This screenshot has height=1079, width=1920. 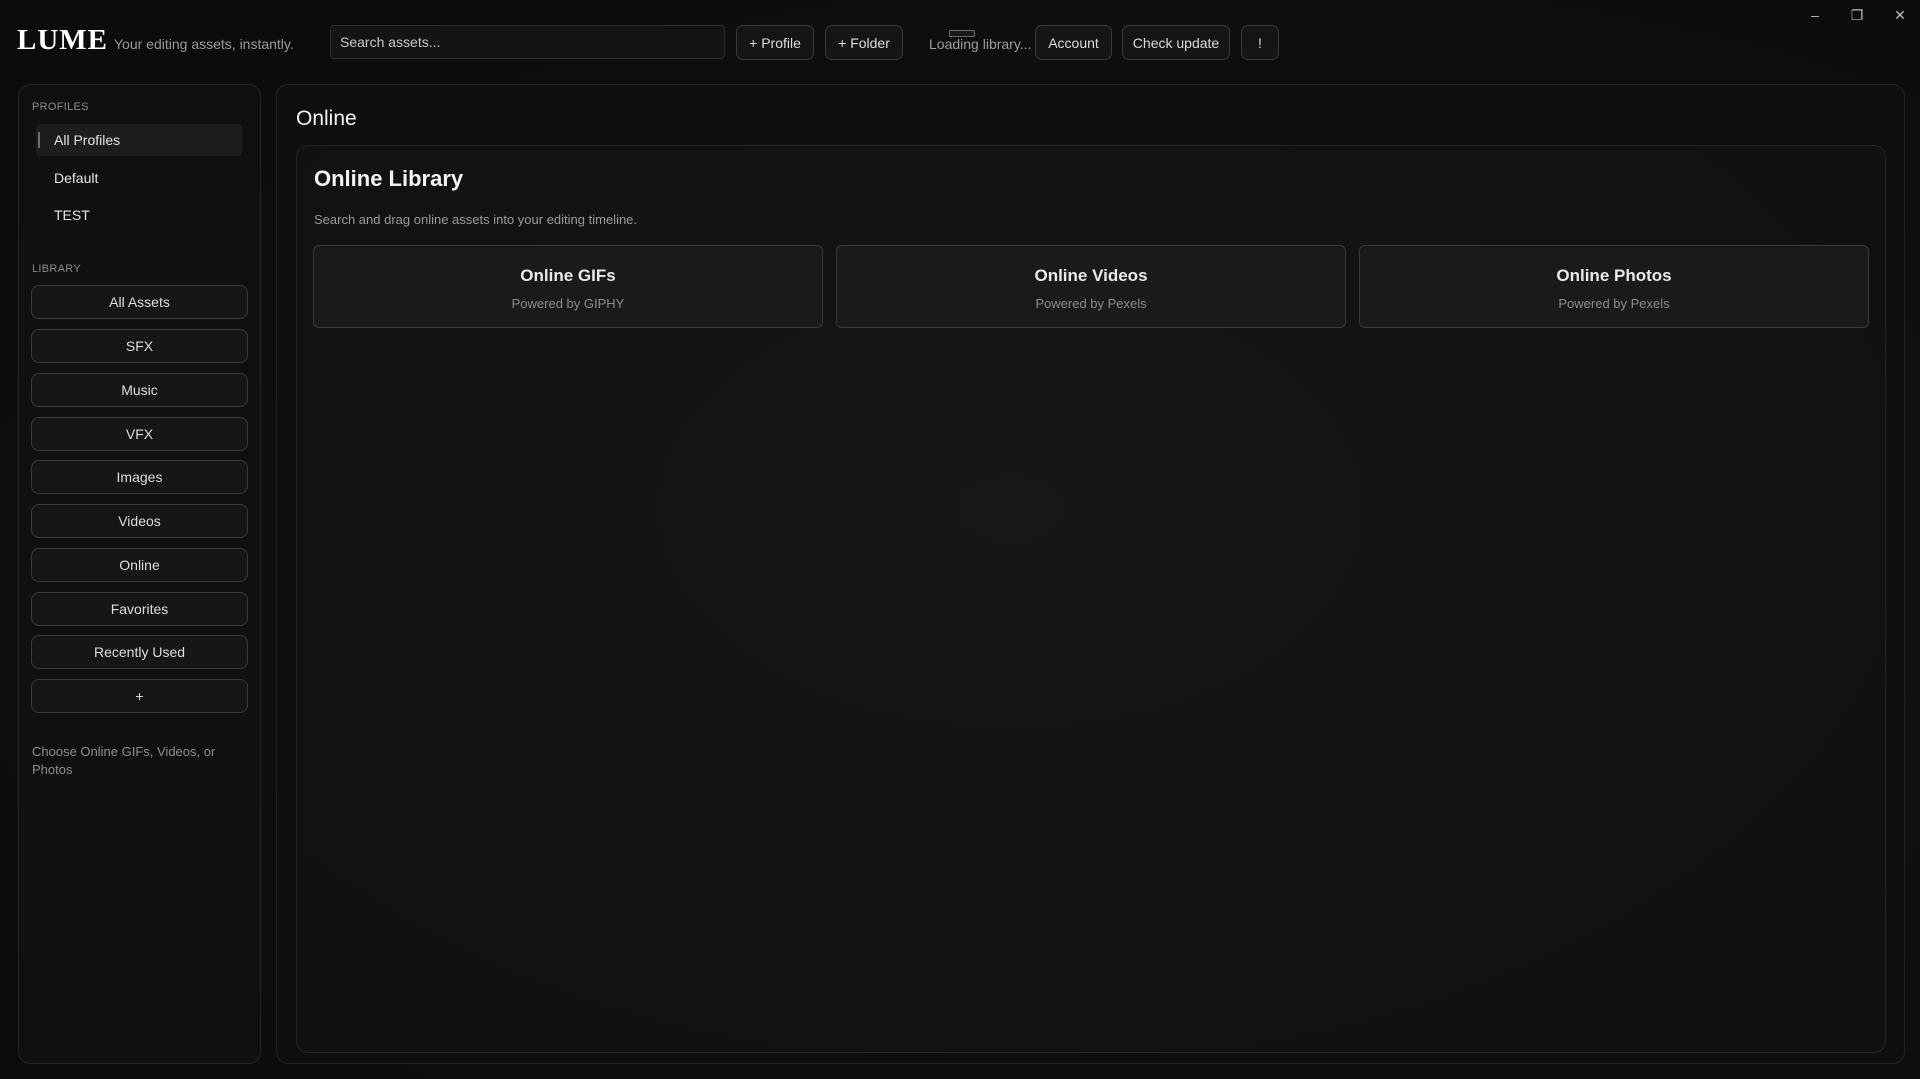 What do you see at coordinates (1815, 15) in the screenshot?
I see `minimize-icon: –` at bounding box center [1815, 15].